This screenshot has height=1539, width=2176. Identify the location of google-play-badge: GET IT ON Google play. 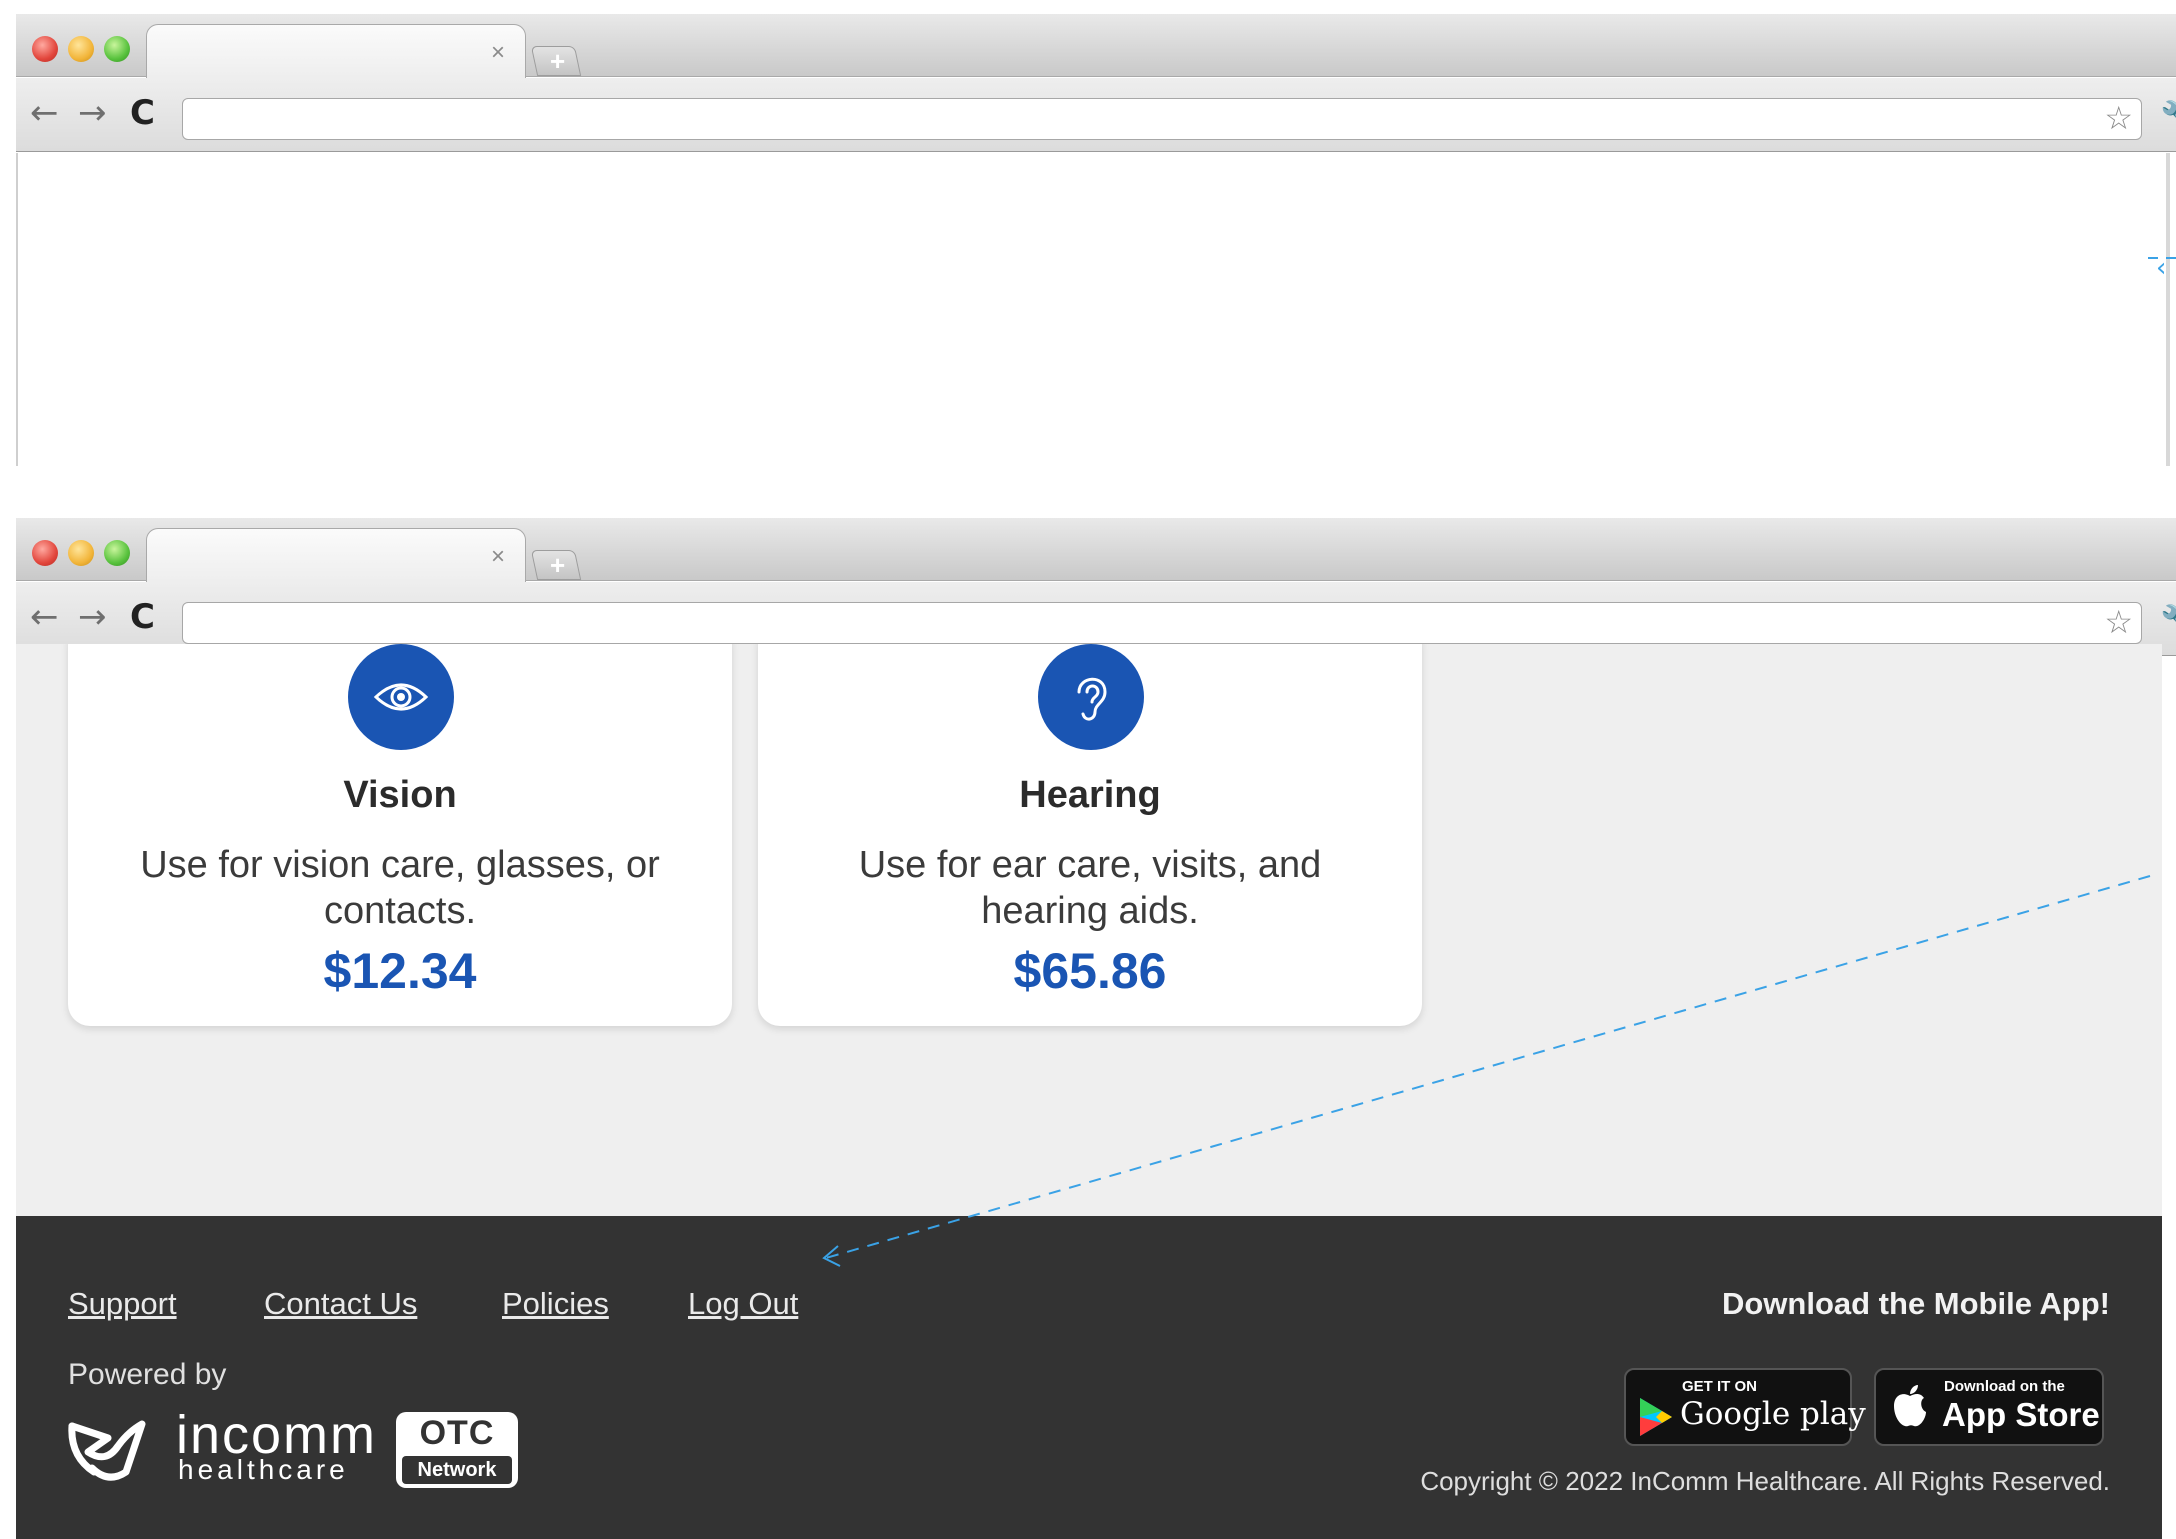
(1745, 1407).